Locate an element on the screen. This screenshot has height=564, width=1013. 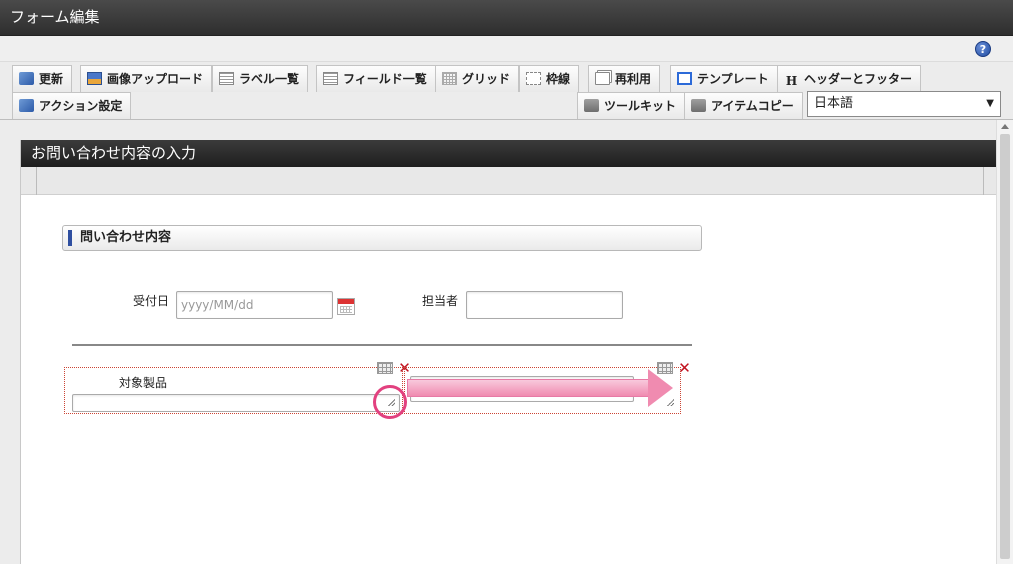
template-label: テンプレート is located at coordinates (733, 79).